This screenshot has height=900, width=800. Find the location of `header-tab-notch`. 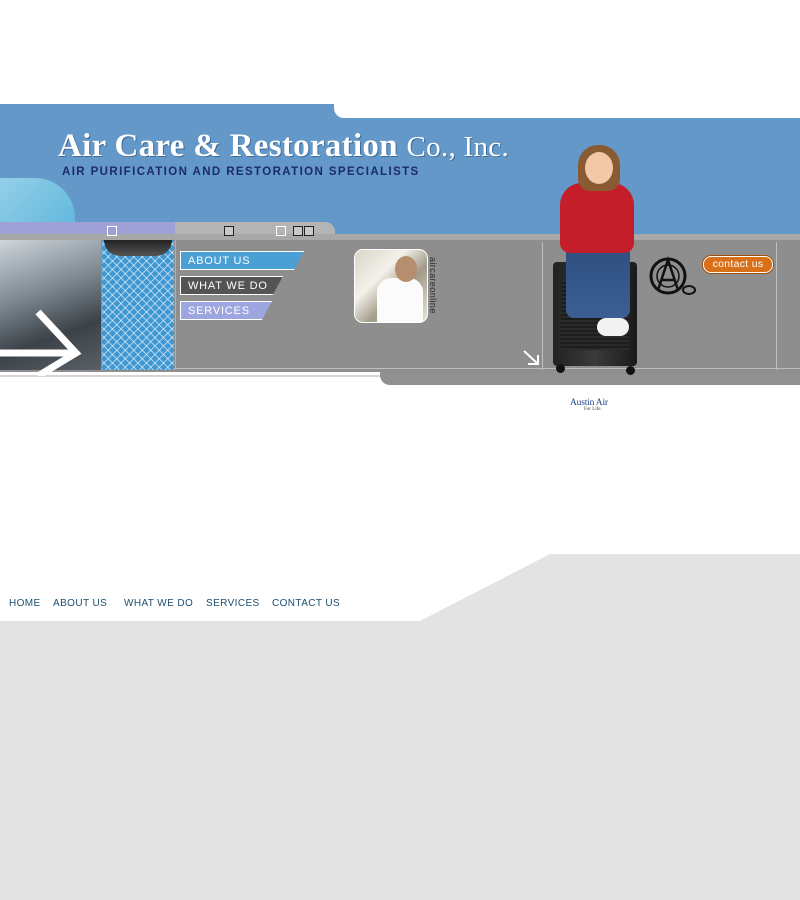

header-tab-notch is located at coordinates (567, 111).